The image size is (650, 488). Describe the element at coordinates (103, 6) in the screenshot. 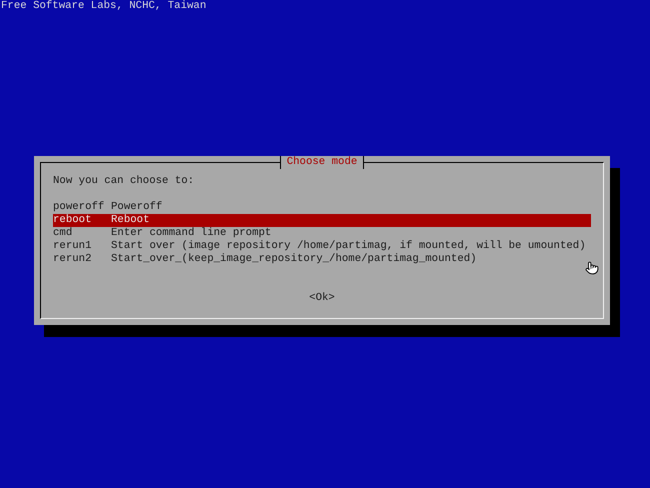

I see `header-text: Free Software Labs, NCHC, Taiwan` at that location.